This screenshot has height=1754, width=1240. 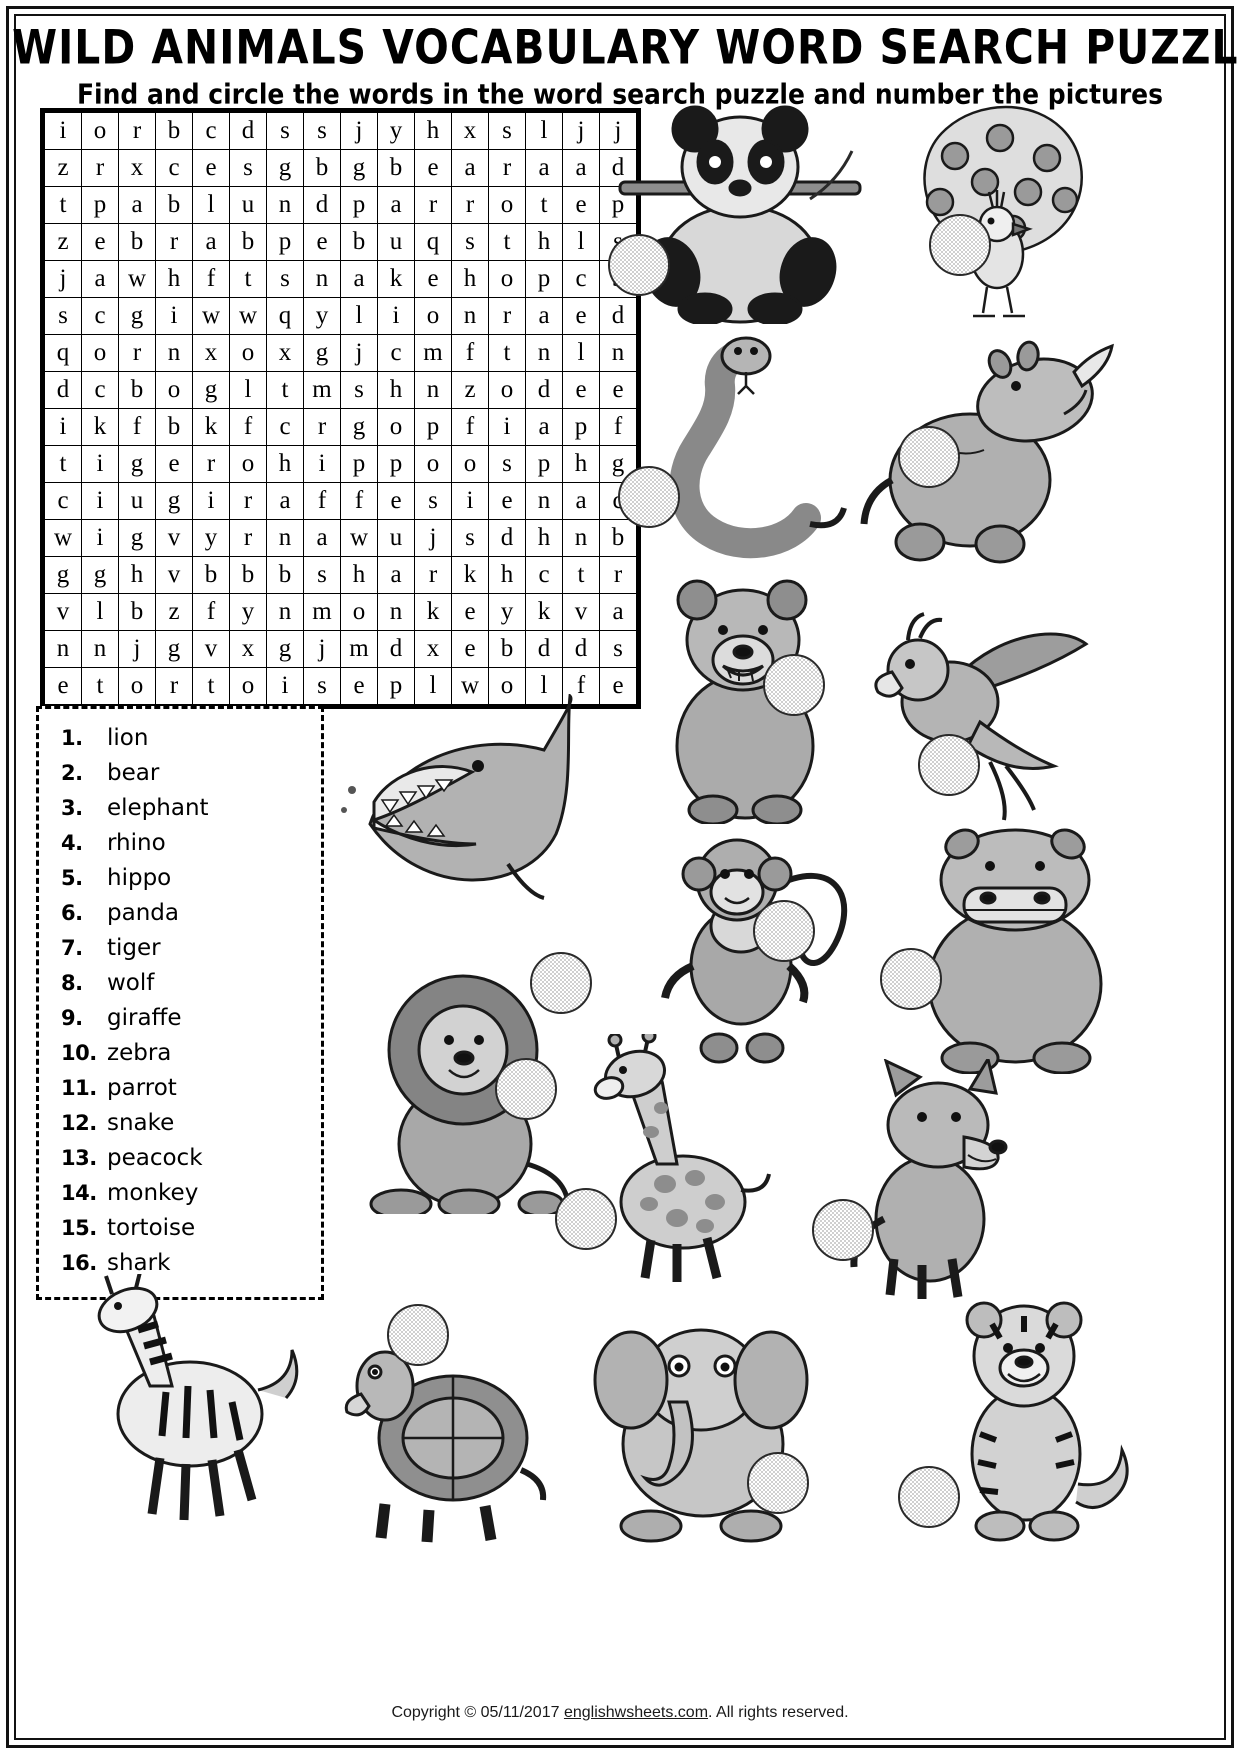 What do you see at coordinates (700, 1419) in the screenshot?
I see `picture-elephant` at bounding box center [700, 1419].